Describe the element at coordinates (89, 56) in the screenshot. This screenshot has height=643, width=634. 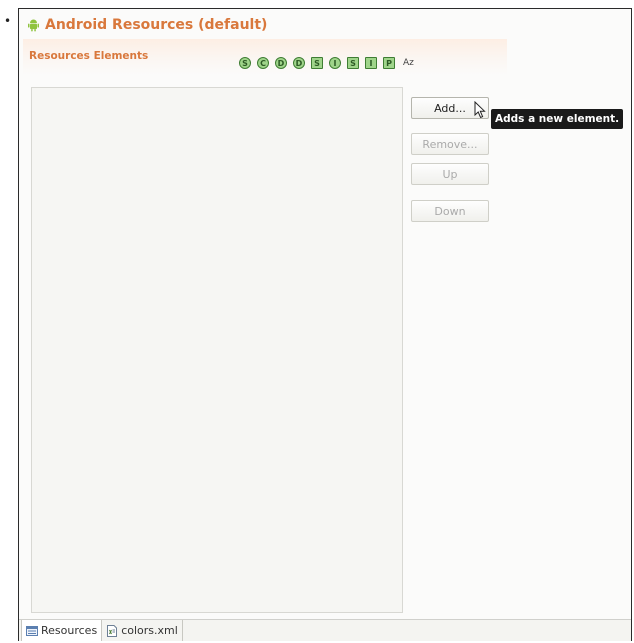
I see `section-title: Resources Elements` at that location.